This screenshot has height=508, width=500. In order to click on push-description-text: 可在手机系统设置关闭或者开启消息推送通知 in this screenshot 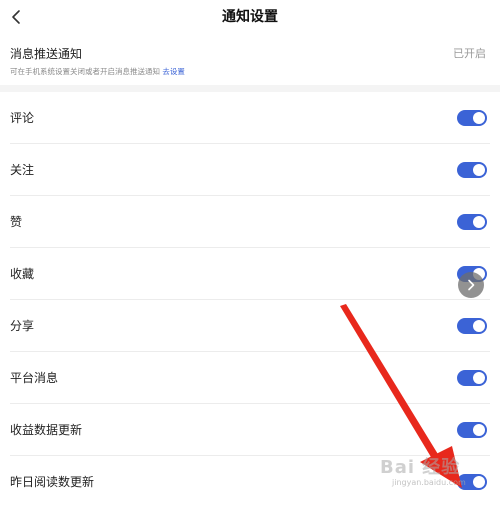, I will do `click(85, 71)`.